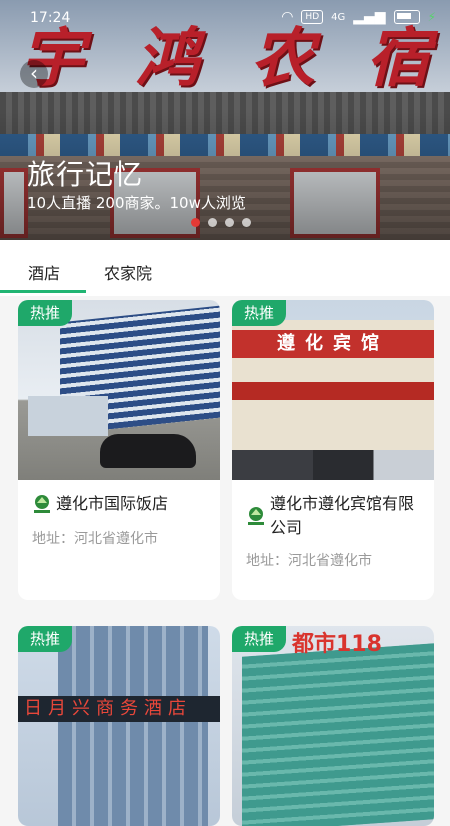 The height and width of the screenshot is (826, 450). I want to click on hotel-card: 都市118 热推, so click(333, 726).